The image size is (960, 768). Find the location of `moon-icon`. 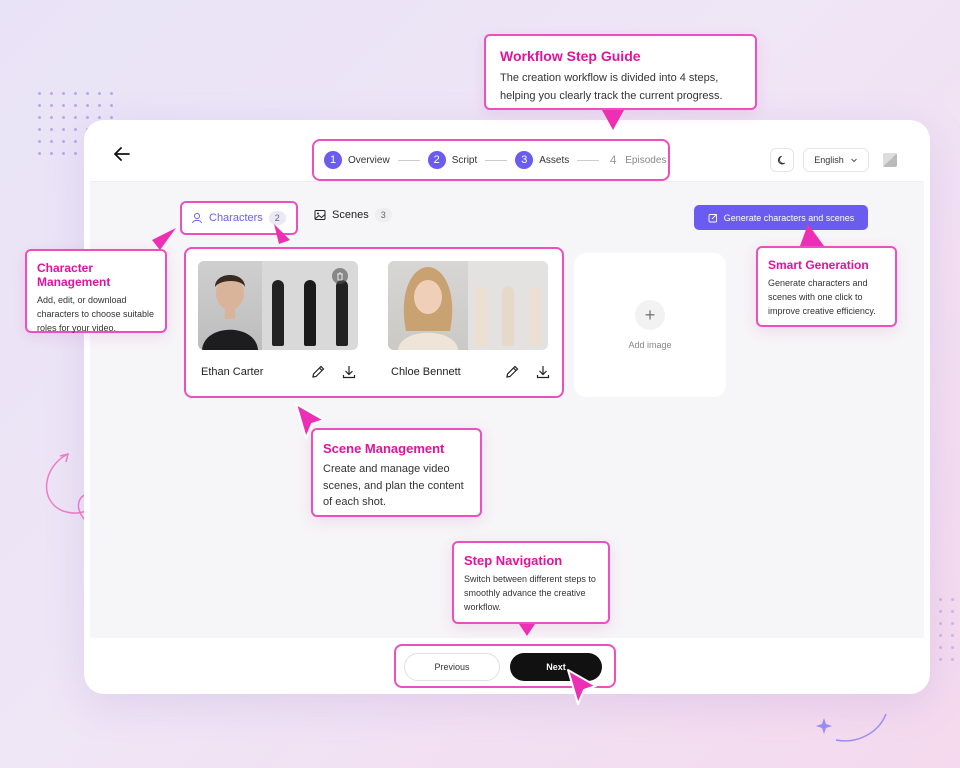

moon-icon is located at coordinates (781, 159).